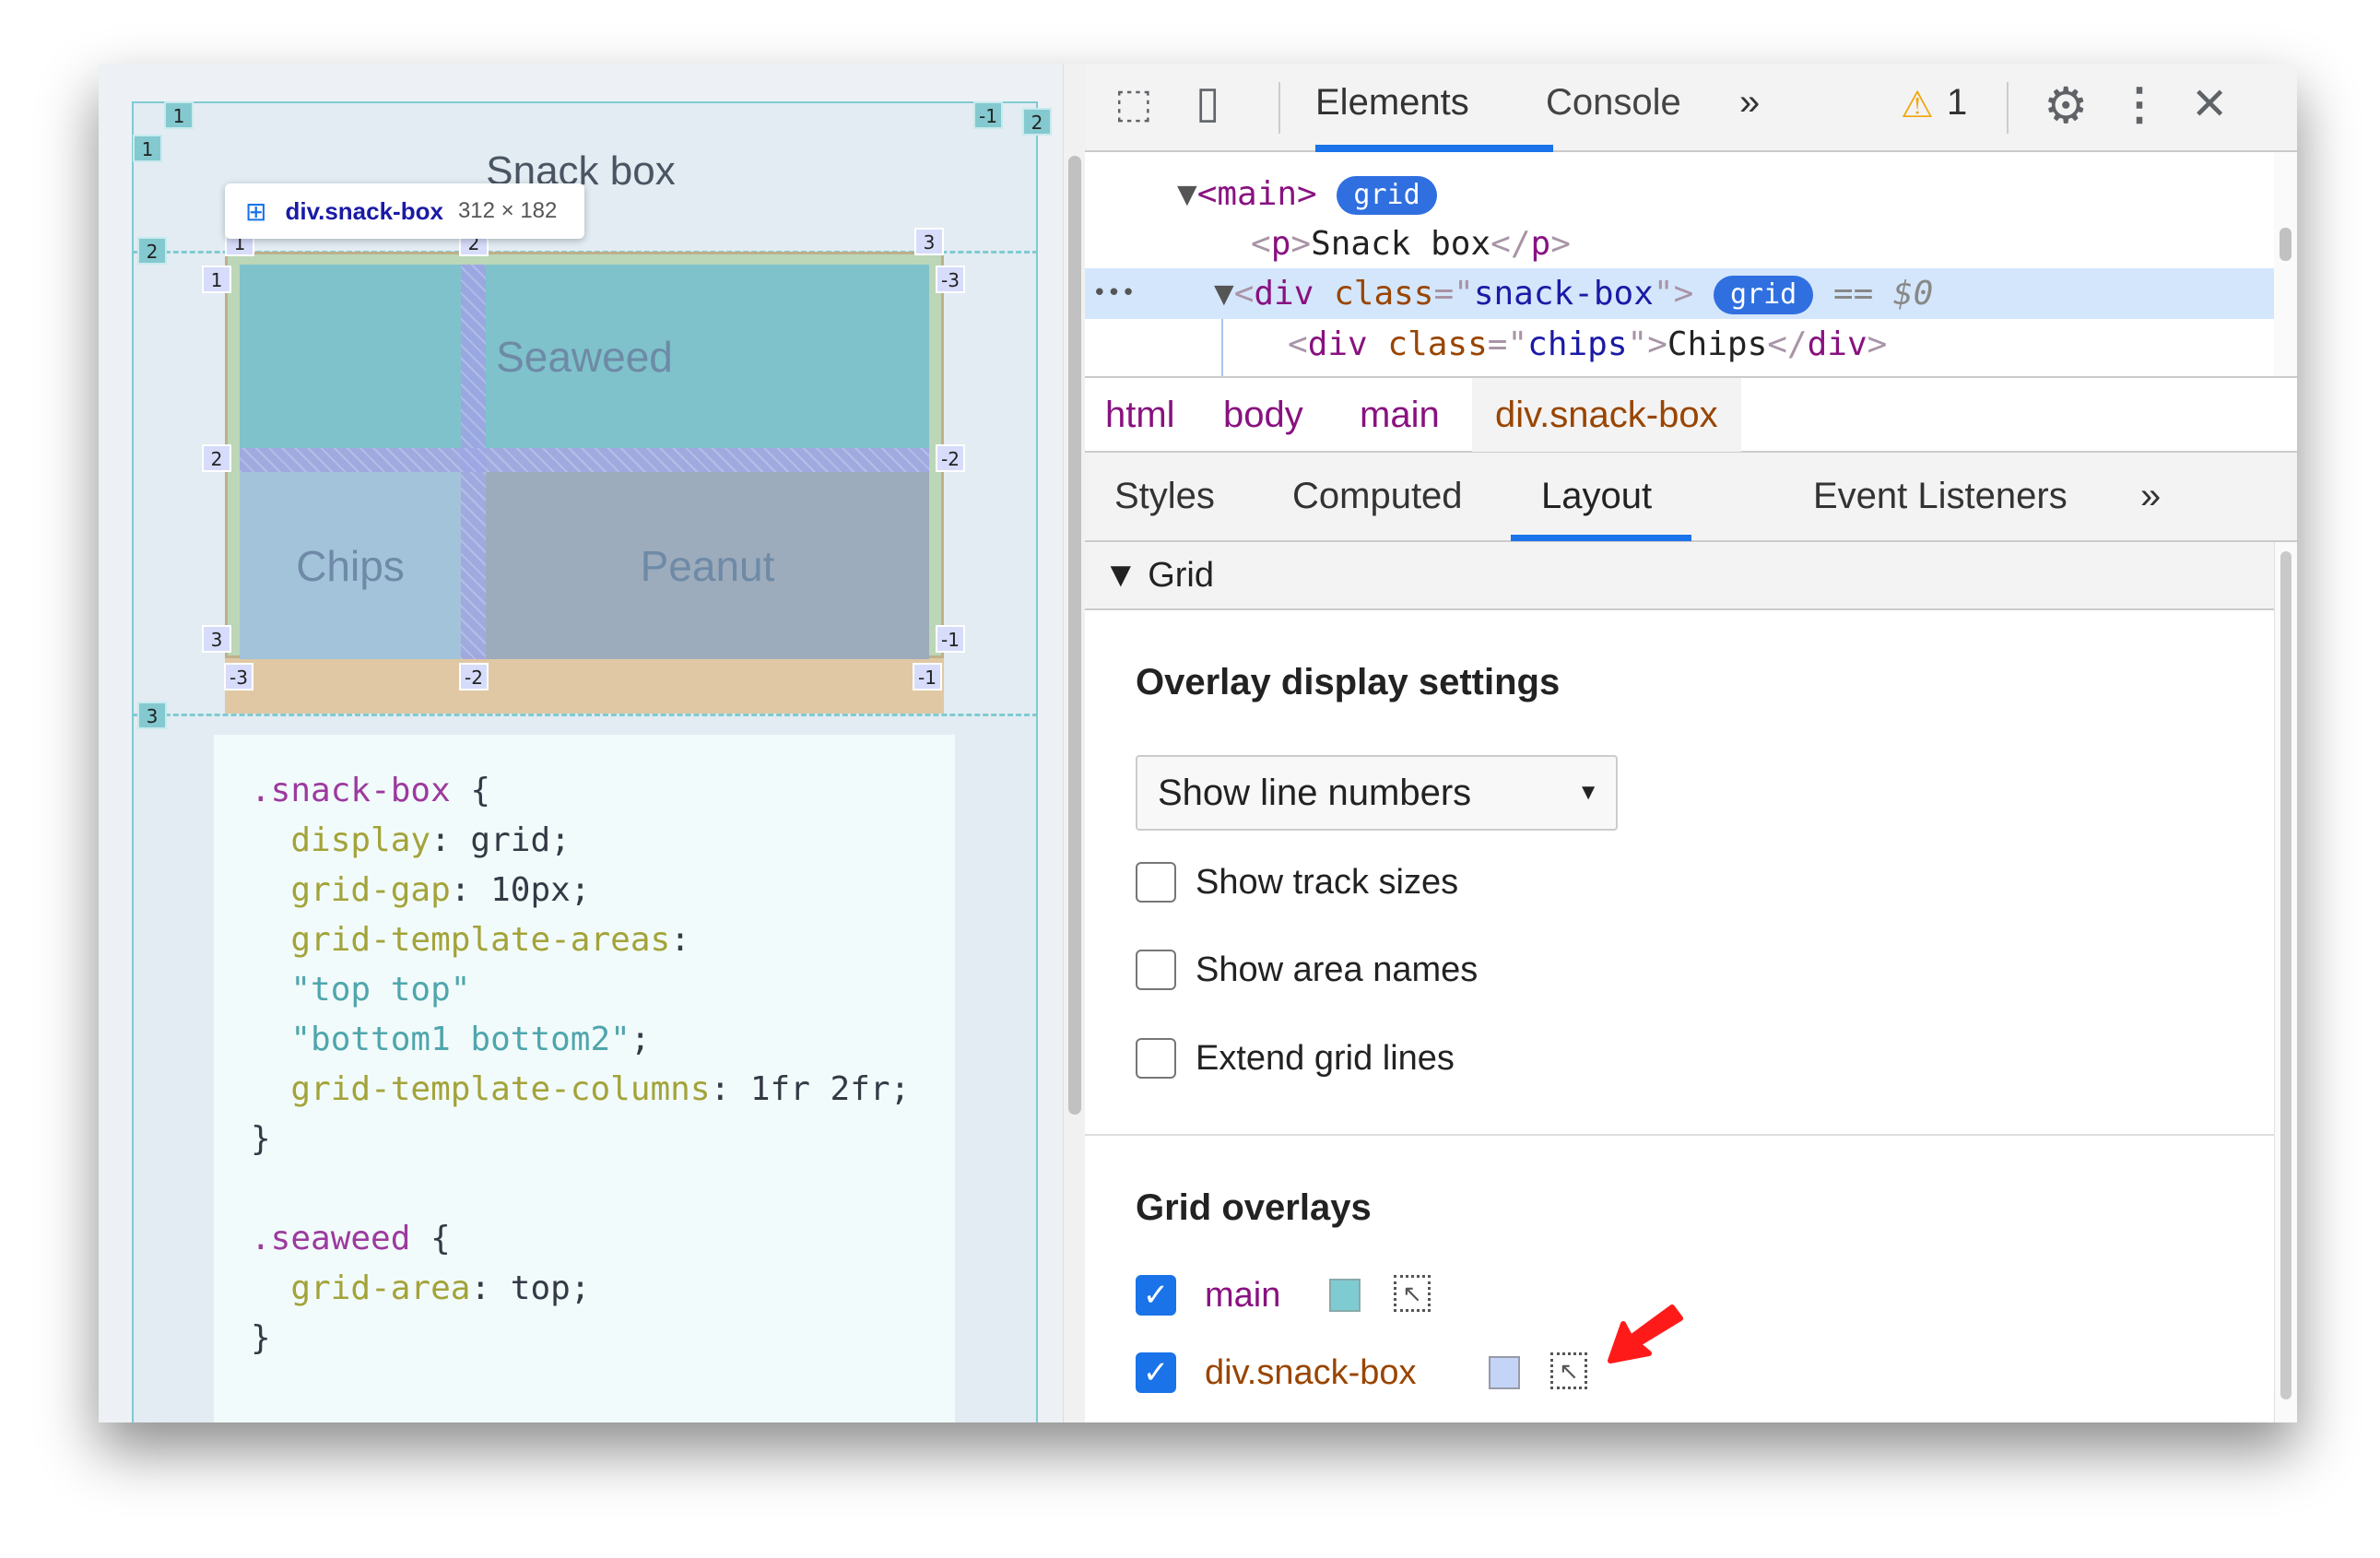 This screenshot has height=1558, width=2380. Describe the element at coordinates (364, 210) in the screenshot. I see `tooltip-selector: div.snack-box` at that location.